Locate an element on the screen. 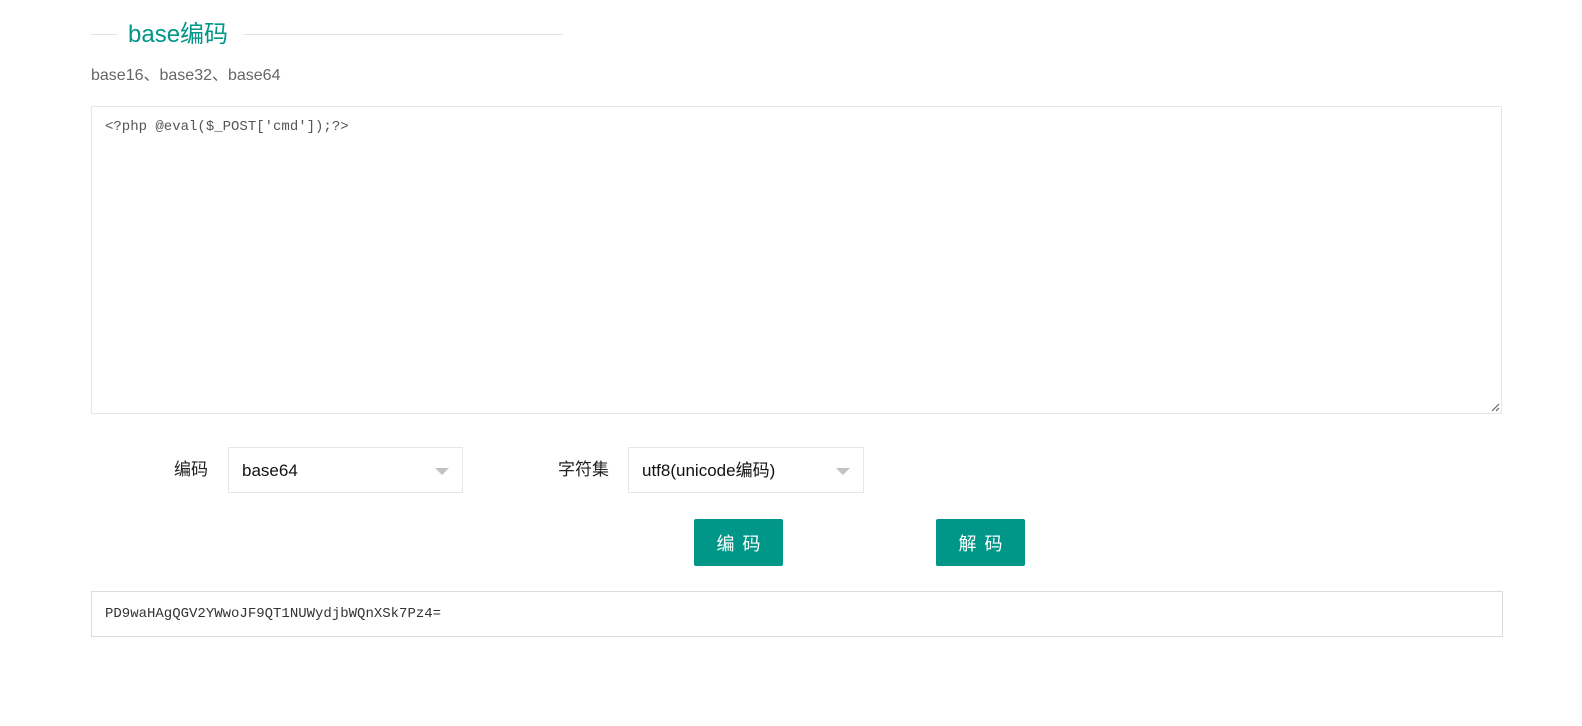 This screenshot has width=1582, height=726. charset-select: utf8(unicode编码) is located at coordinates (746, 470).